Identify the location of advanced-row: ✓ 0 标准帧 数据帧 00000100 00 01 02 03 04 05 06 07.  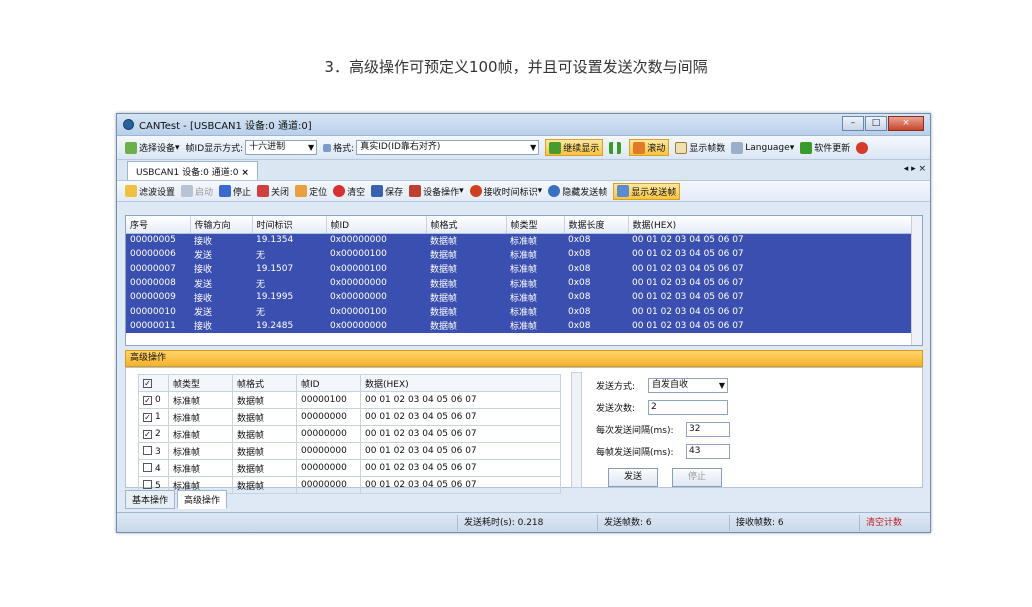
(349, 400).